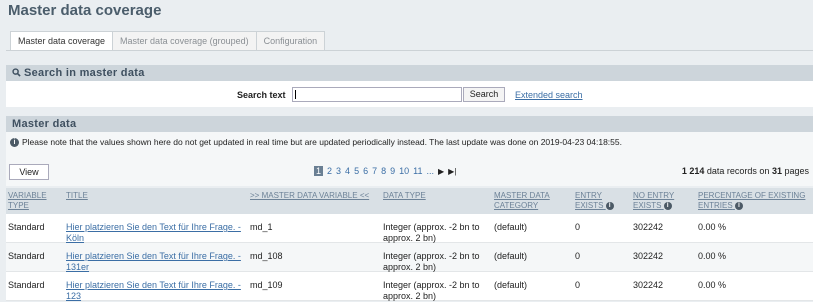  I want to click on page-title: Master data coverage, so click(85, 10).